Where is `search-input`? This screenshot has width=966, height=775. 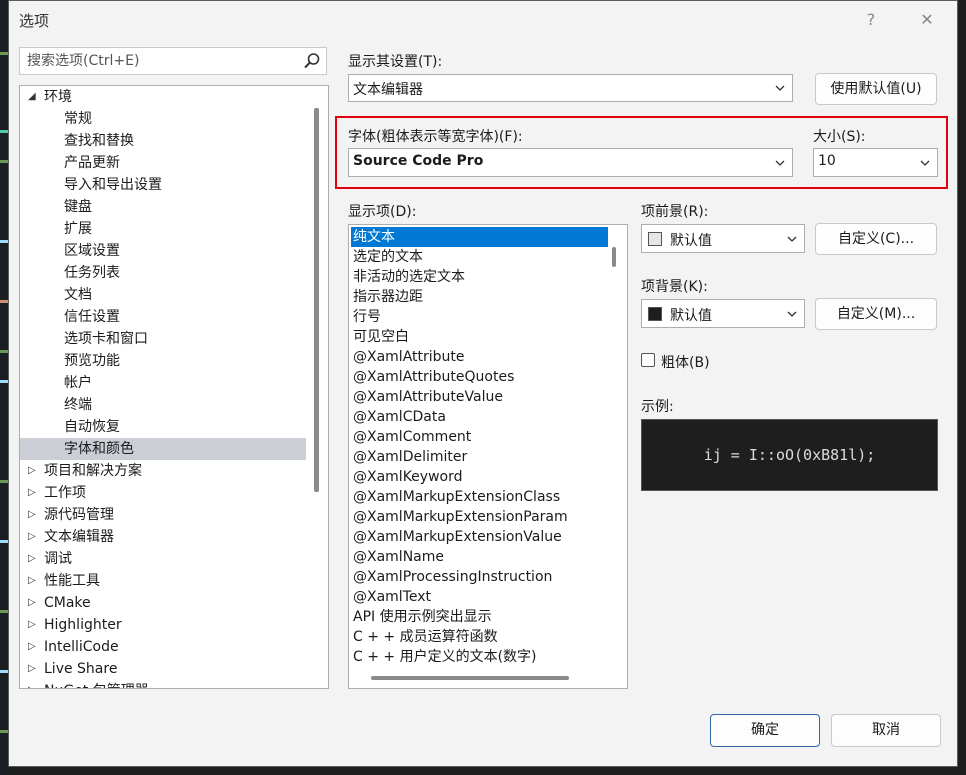
search-input is located at coordinates (162, 61).